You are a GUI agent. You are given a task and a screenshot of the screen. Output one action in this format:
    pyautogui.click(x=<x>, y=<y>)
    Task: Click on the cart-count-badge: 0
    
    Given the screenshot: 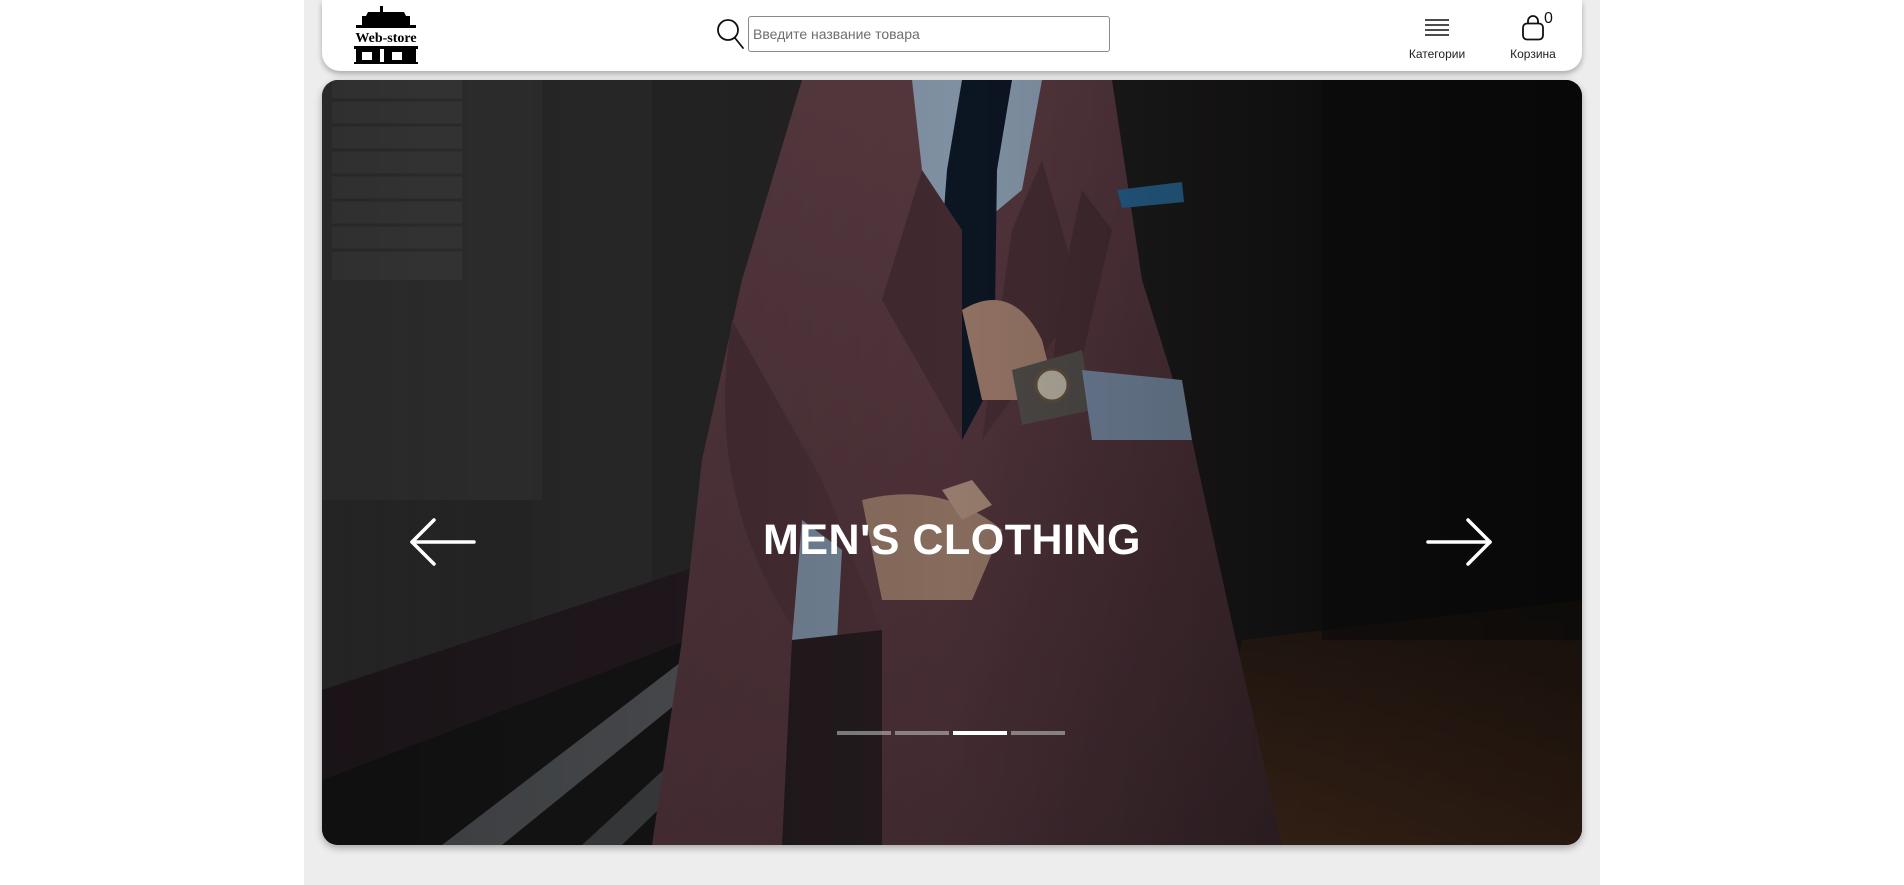 What is the action you would take?
    pyautogui.click(x=1548, y=18)
    